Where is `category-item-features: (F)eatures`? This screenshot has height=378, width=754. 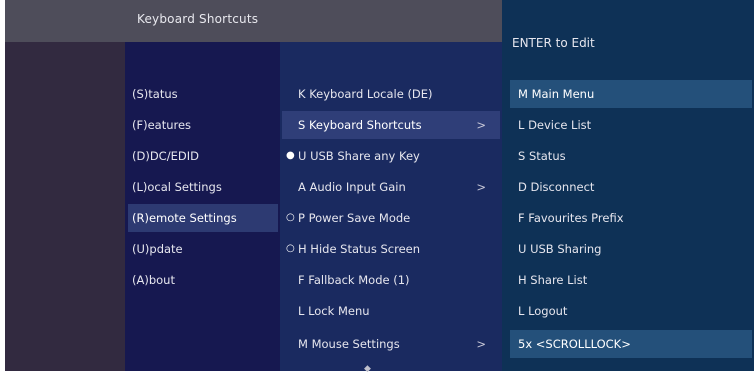 category-item-features: (F)eatures is located at coordinates (203, 125).